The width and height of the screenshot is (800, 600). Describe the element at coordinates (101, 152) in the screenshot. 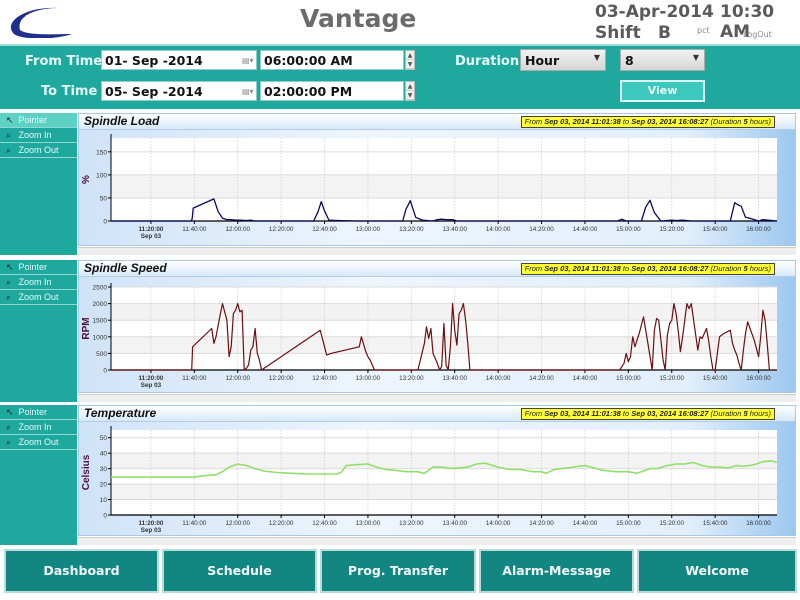

I see `y-tick-label: 150` at that location.